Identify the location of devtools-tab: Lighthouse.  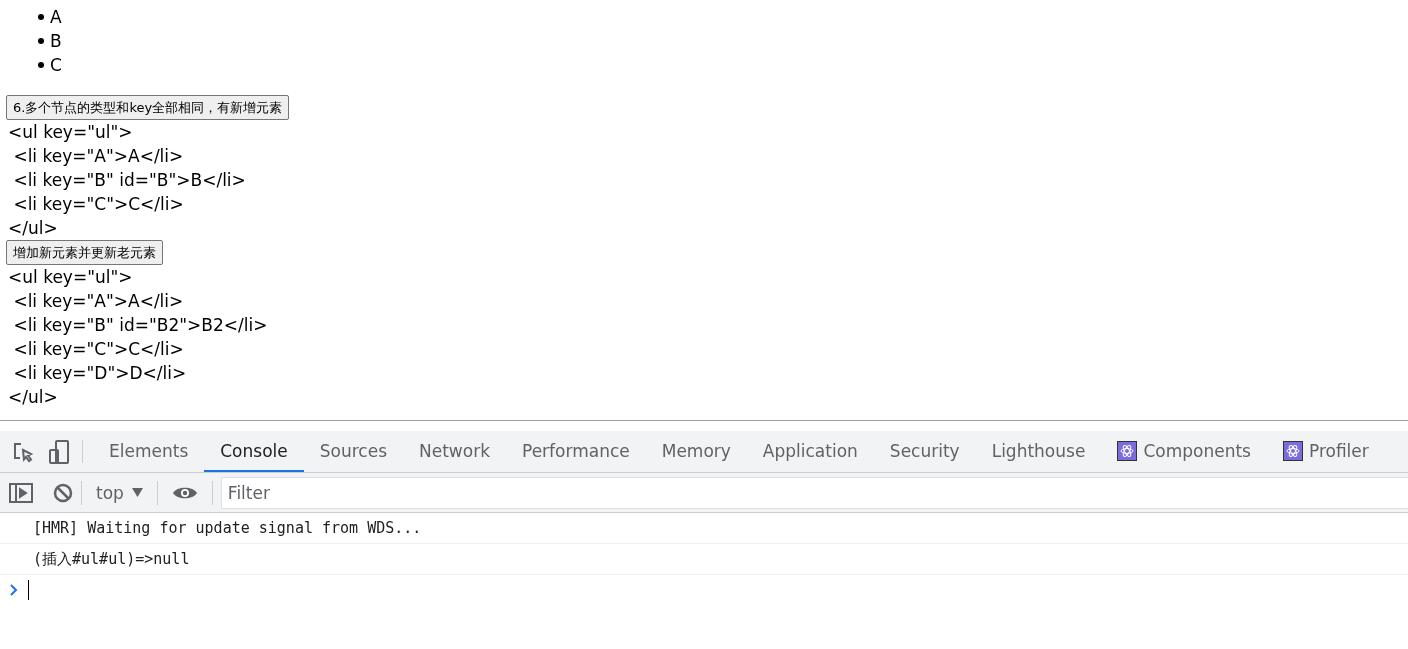
(1038, 451).